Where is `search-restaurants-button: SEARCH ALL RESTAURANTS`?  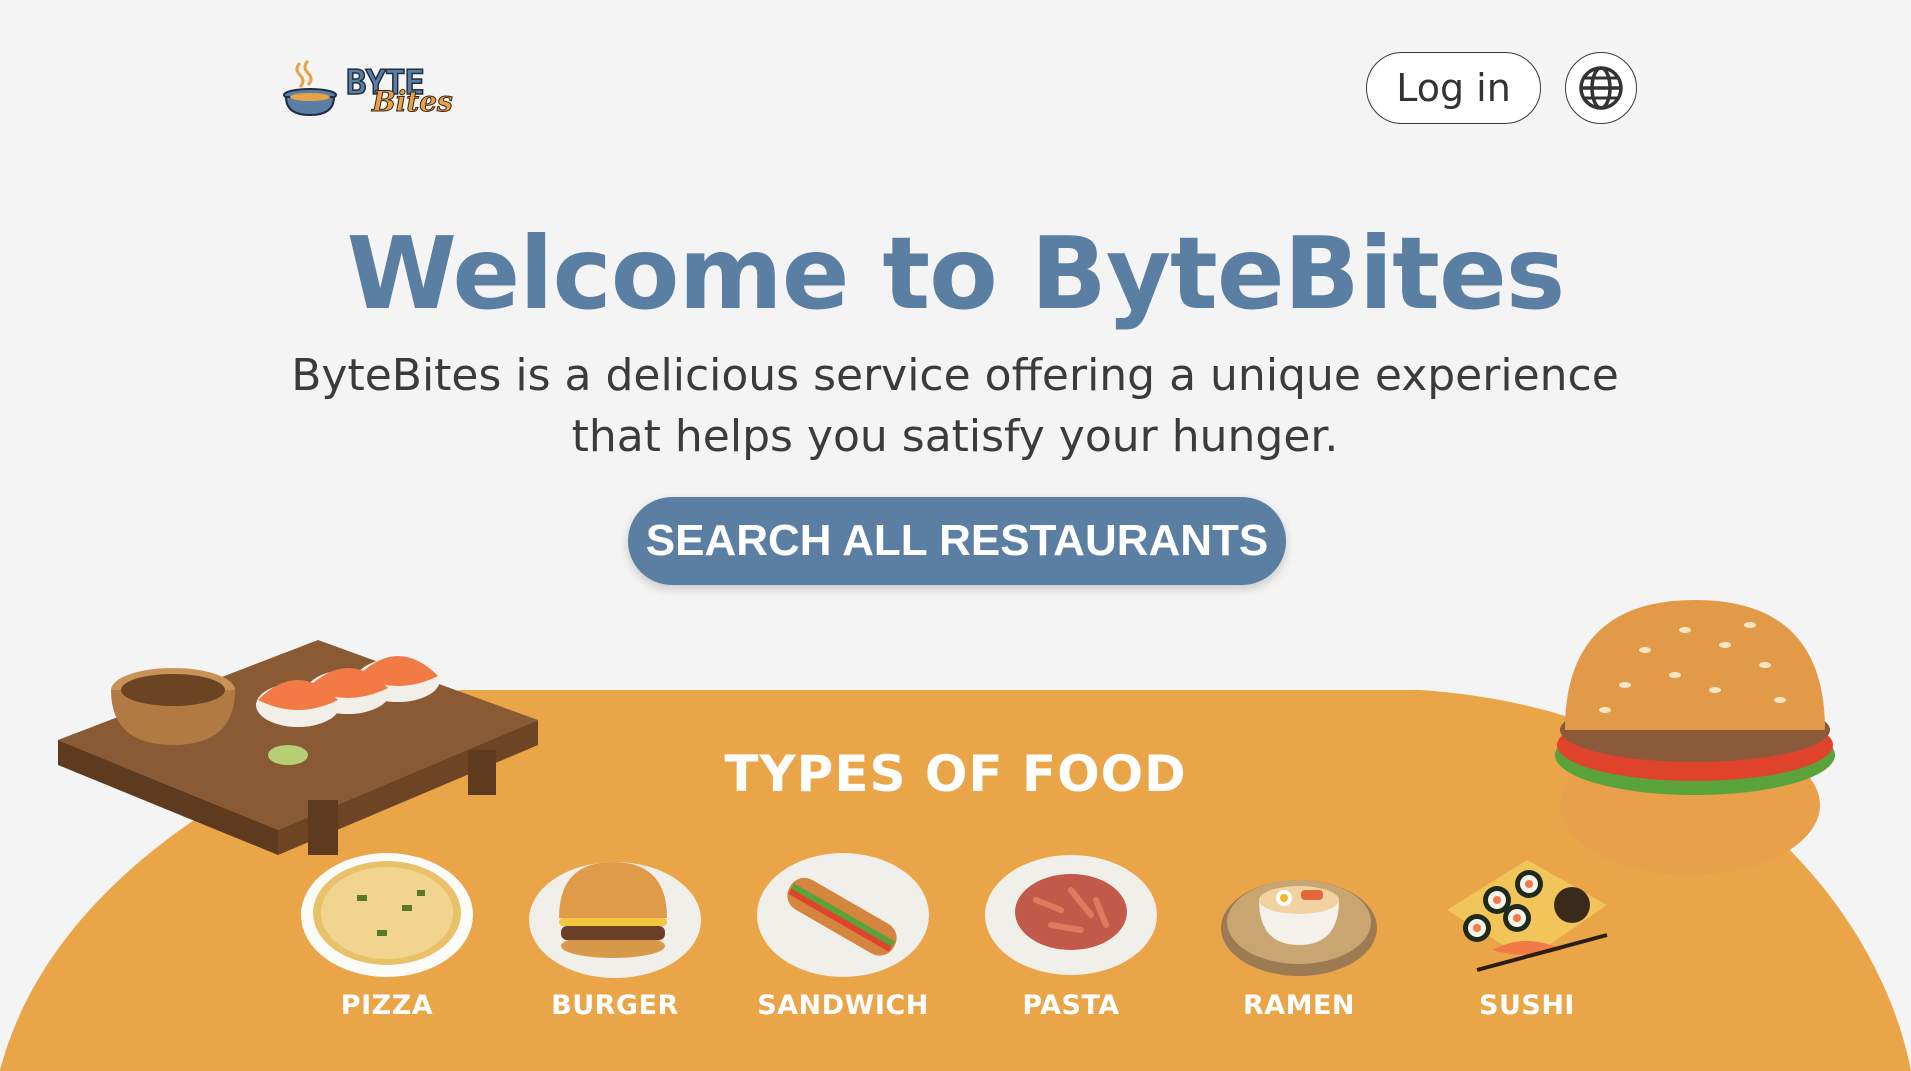 search-restaurants-button: SEARCH ALL RESTAURANTS is located at coordinates (957, 541).